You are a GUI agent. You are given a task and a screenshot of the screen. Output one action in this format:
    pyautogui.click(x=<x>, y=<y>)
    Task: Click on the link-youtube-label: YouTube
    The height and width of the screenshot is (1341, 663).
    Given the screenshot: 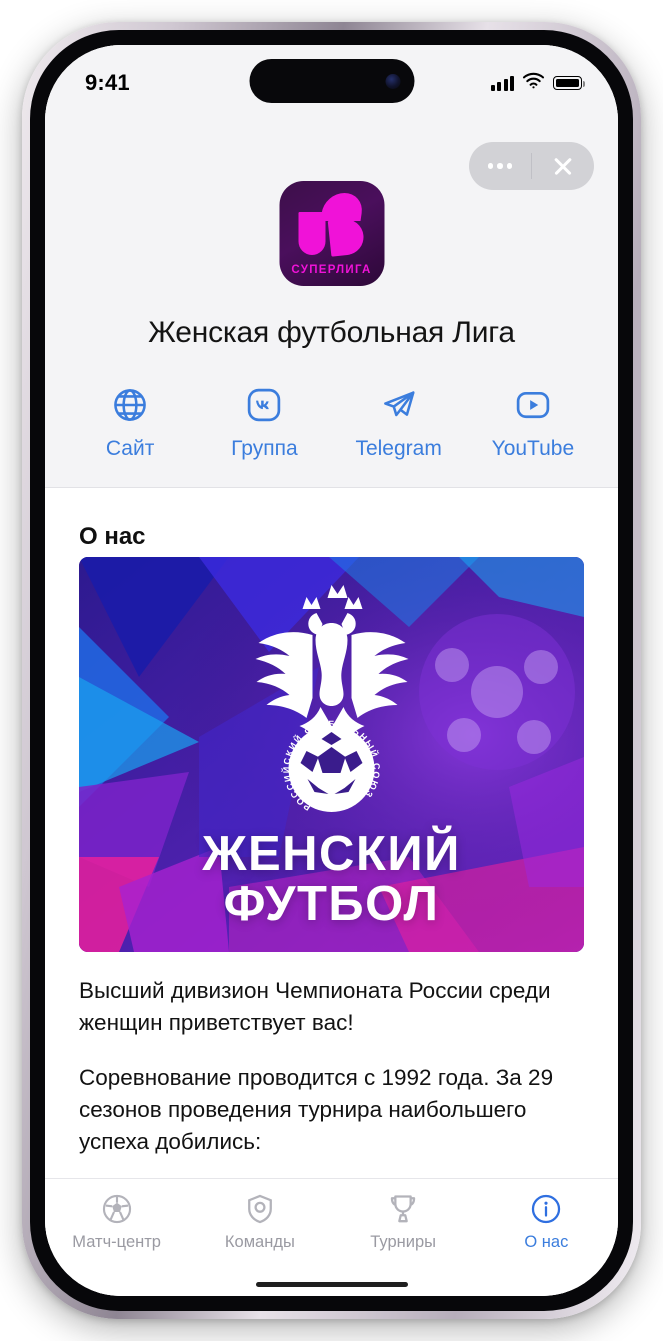 What is the action you would take?
    pyautogui.click(x=533, y=448)
    